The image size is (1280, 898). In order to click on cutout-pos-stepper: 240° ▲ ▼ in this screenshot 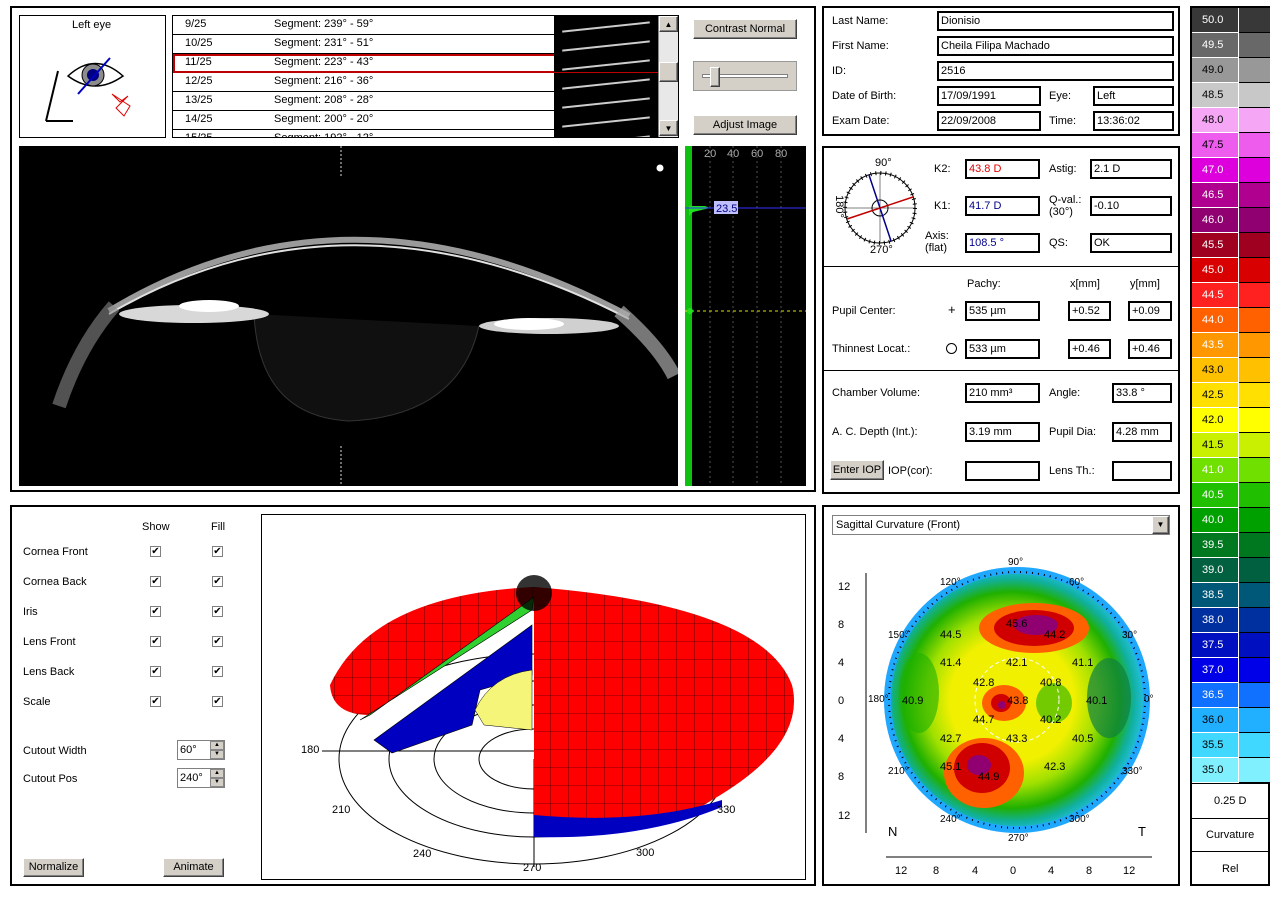, I will do `click(201, 778)`.